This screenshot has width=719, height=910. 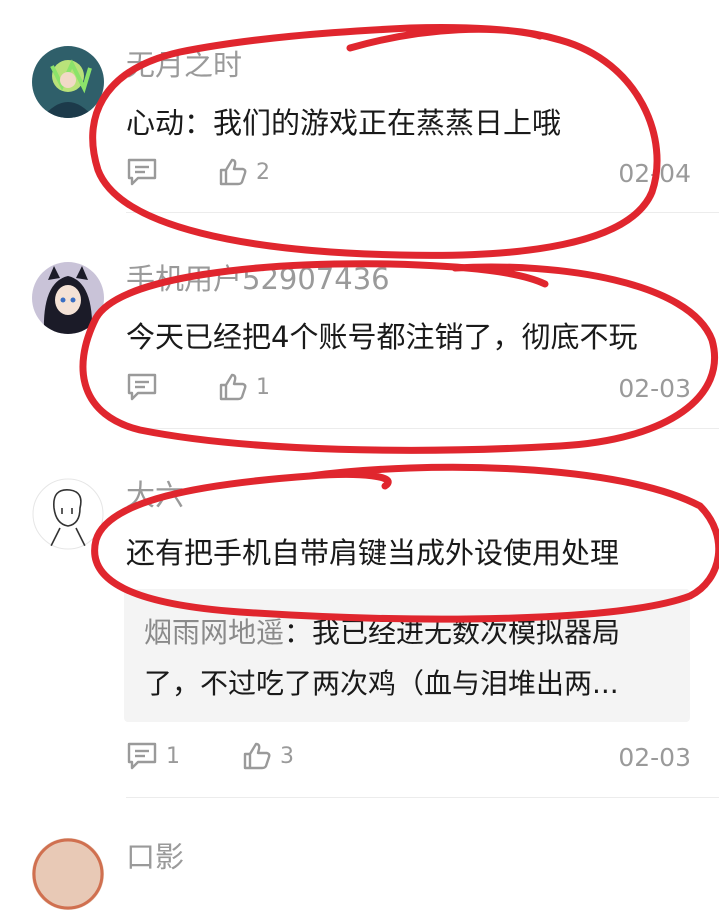 I want to click on like-button: 2, so click(x=244, y=172).